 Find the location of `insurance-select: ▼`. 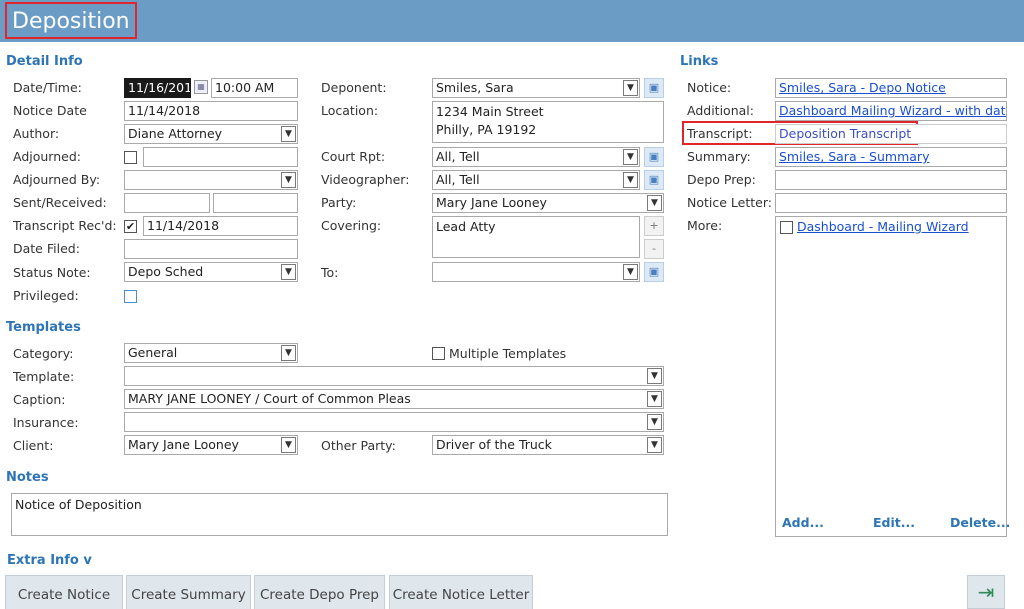

insurance-select: ▼ is located at coordinates (394, 422).